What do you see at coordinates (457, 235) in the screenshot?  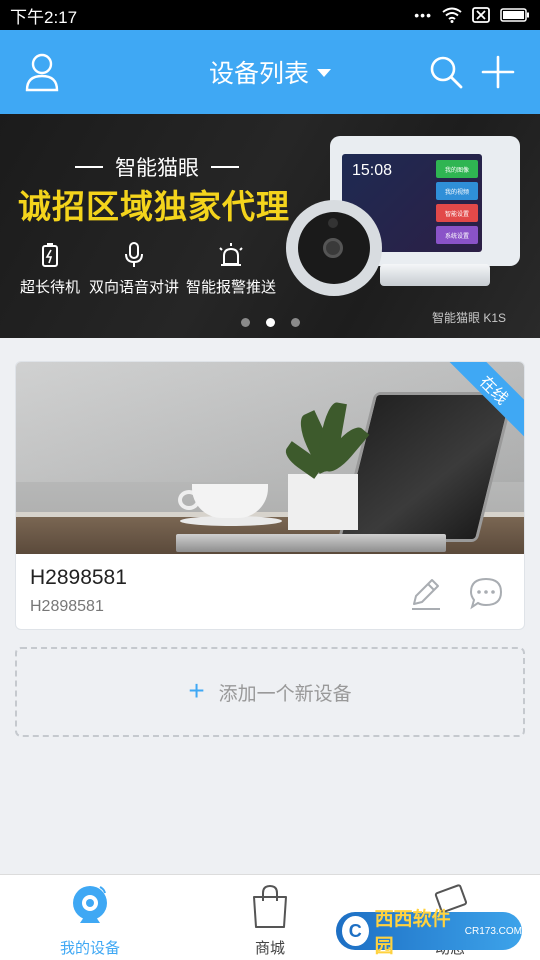 I see `device-tile: 系统设置` at bounding box center [457, 235].